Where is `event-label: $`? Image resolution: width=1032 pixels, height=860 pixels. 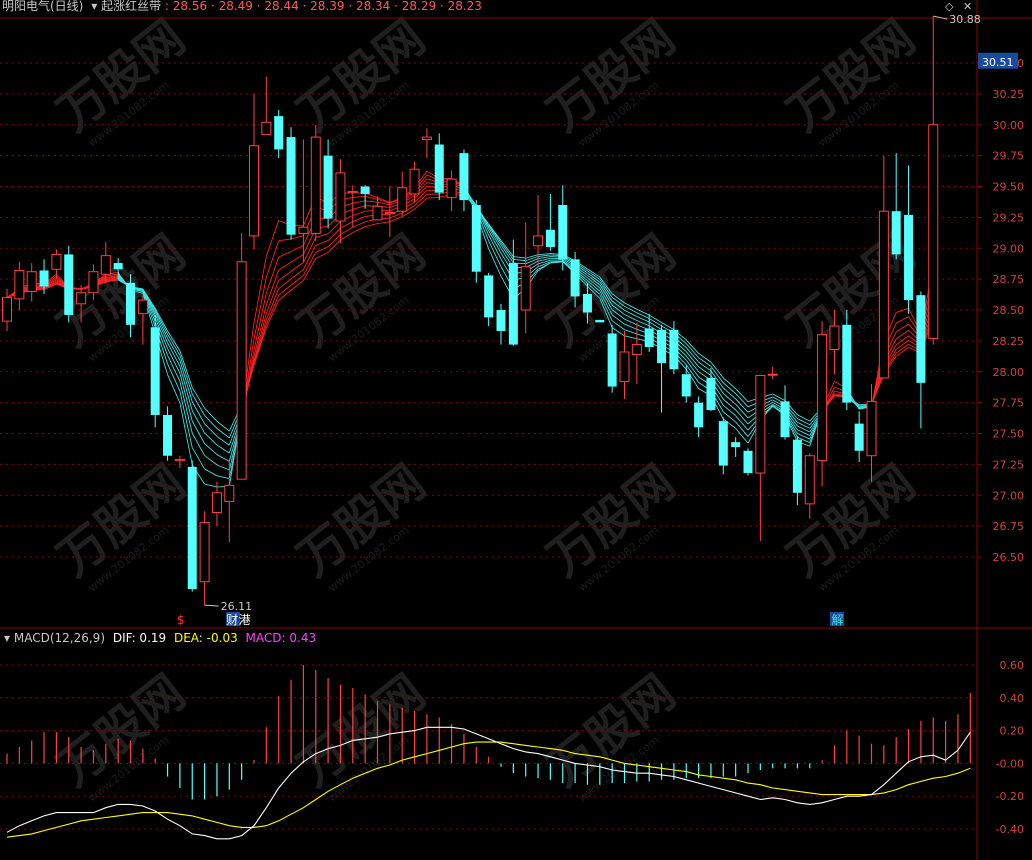 event-label: $ is located at coordinates (181, 620).